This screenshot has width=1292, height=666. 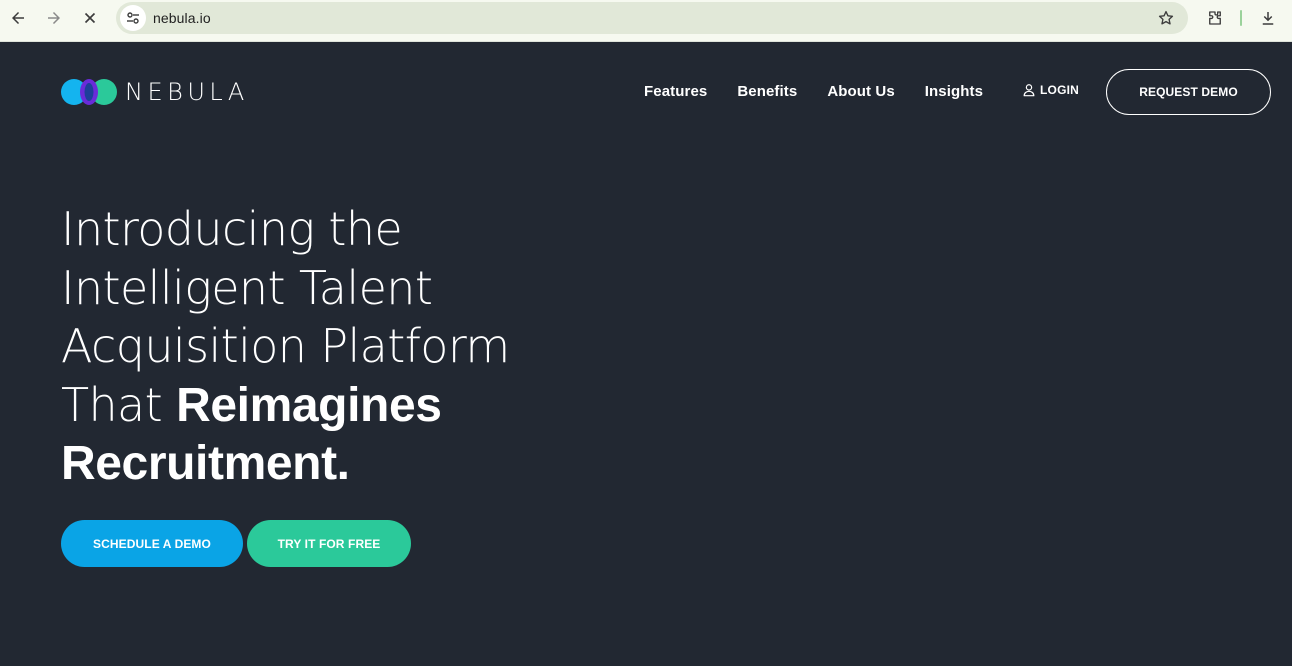 I want to click on forward-arrow-icon, so click(x=54, y=18).